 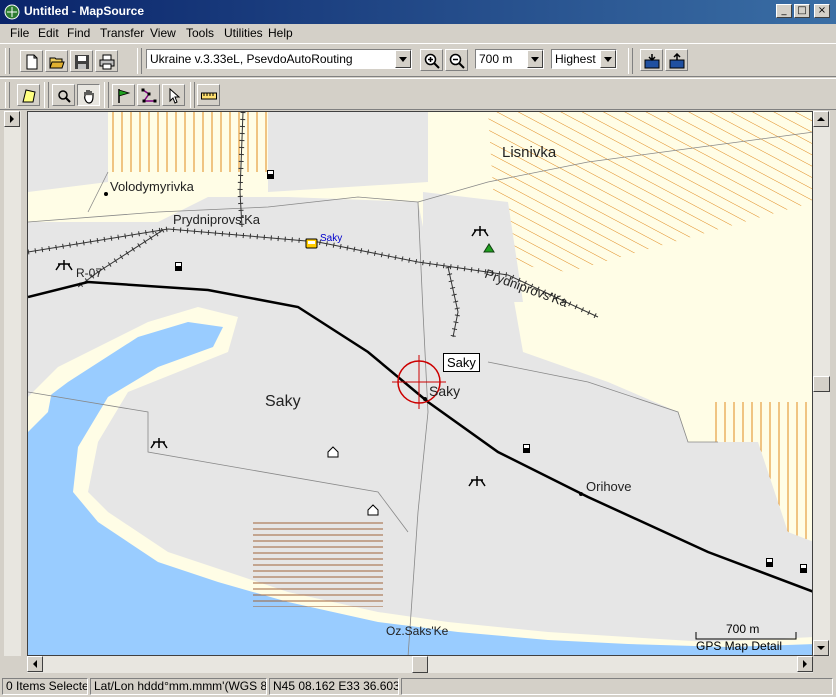 I want to click on map-tool-icon, so click(x=29, y=96).